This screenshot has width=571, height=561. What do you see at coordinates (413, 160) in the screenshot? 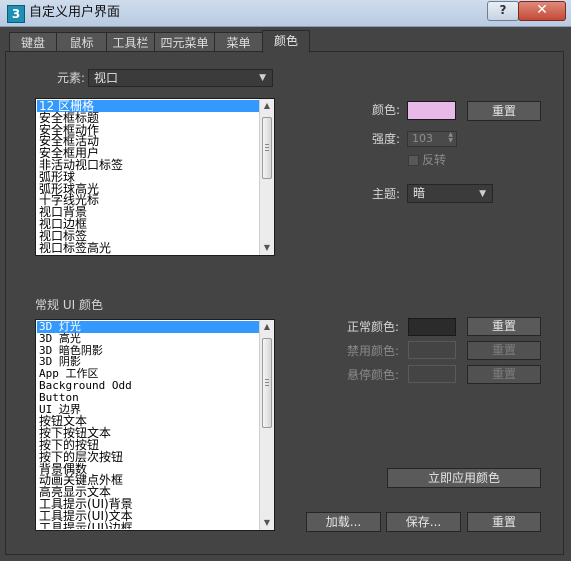
I see `invert-checkbox` at bounding box center [413, 160].